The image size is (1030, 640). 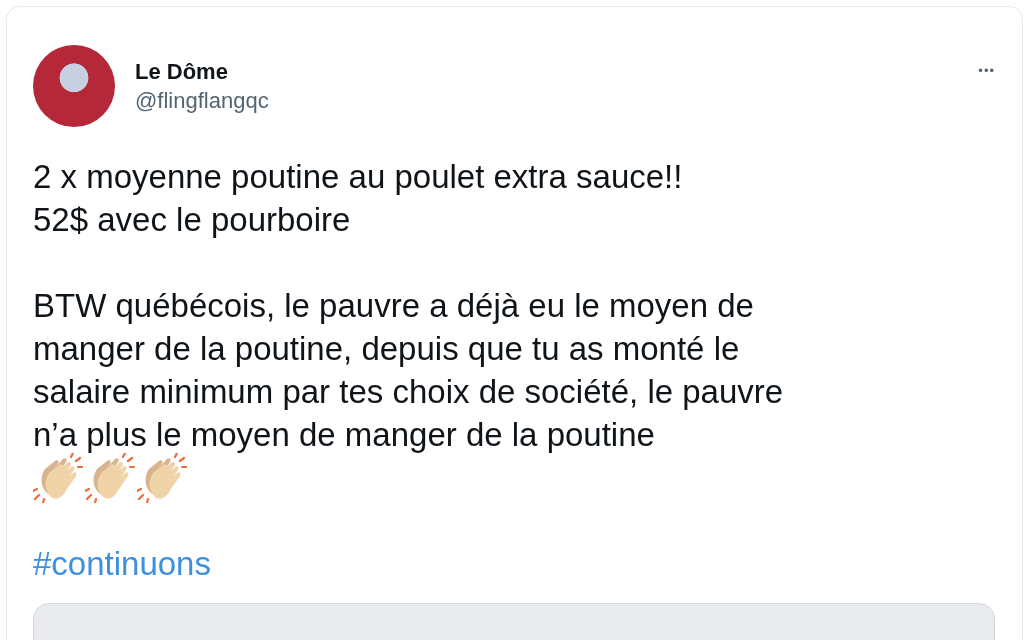 I want to click on hashtag-link: #continuons, so click(x=122, y=563).